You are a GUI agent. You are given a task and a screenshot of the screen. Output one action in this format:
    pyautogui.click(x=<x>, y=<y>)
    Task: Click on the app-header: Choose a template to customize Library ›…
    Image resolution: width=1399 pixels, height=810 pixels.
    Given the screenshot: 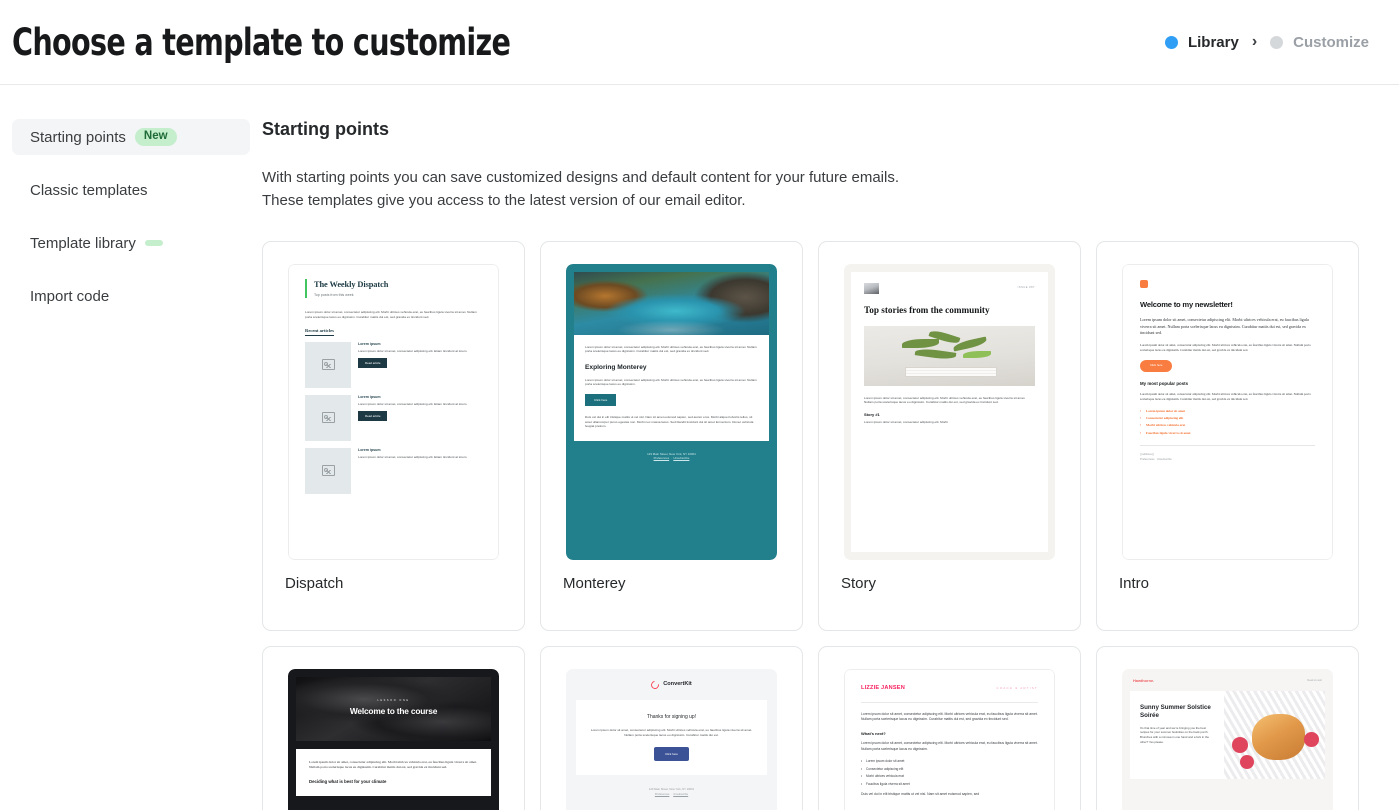 What is the action you would take?
    pyautogui.click(x=699, y=42)
    